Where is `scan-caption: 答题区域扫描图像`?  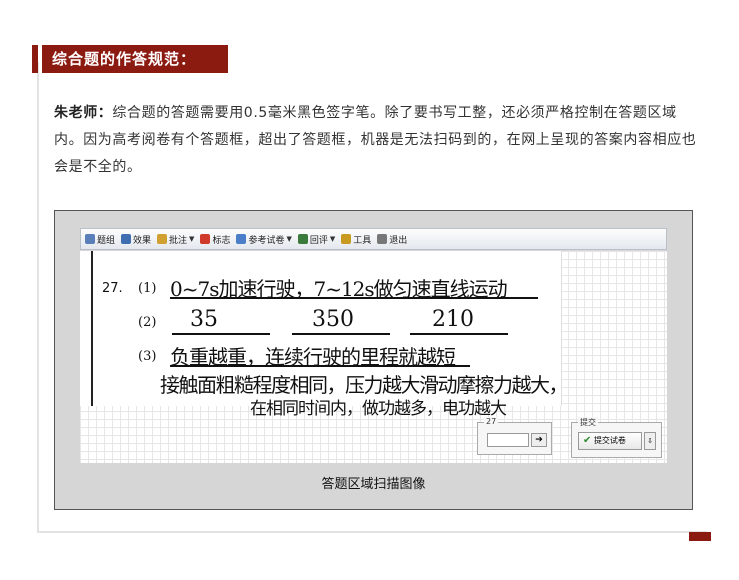
scan-caption: 答题区域扫描图像 is located at coordinates (373, 484).